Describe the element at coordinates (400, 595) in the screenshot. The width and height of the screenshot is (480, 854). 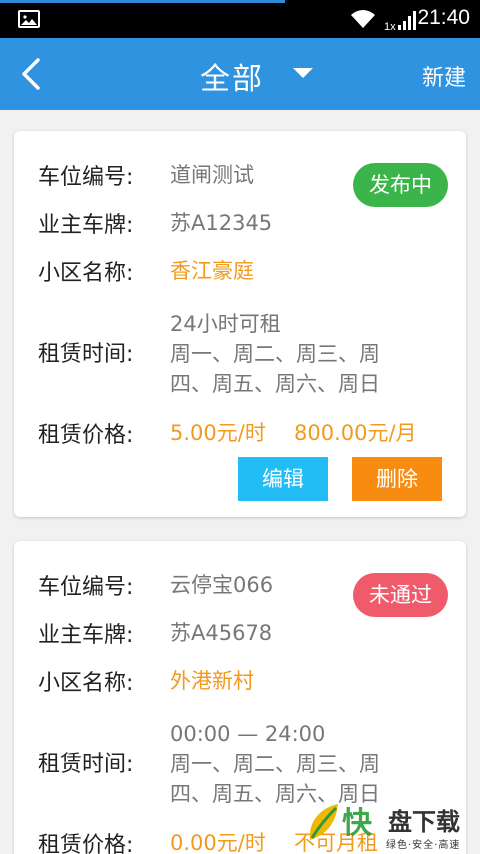
I see `status-badge: 未通过` at that location.